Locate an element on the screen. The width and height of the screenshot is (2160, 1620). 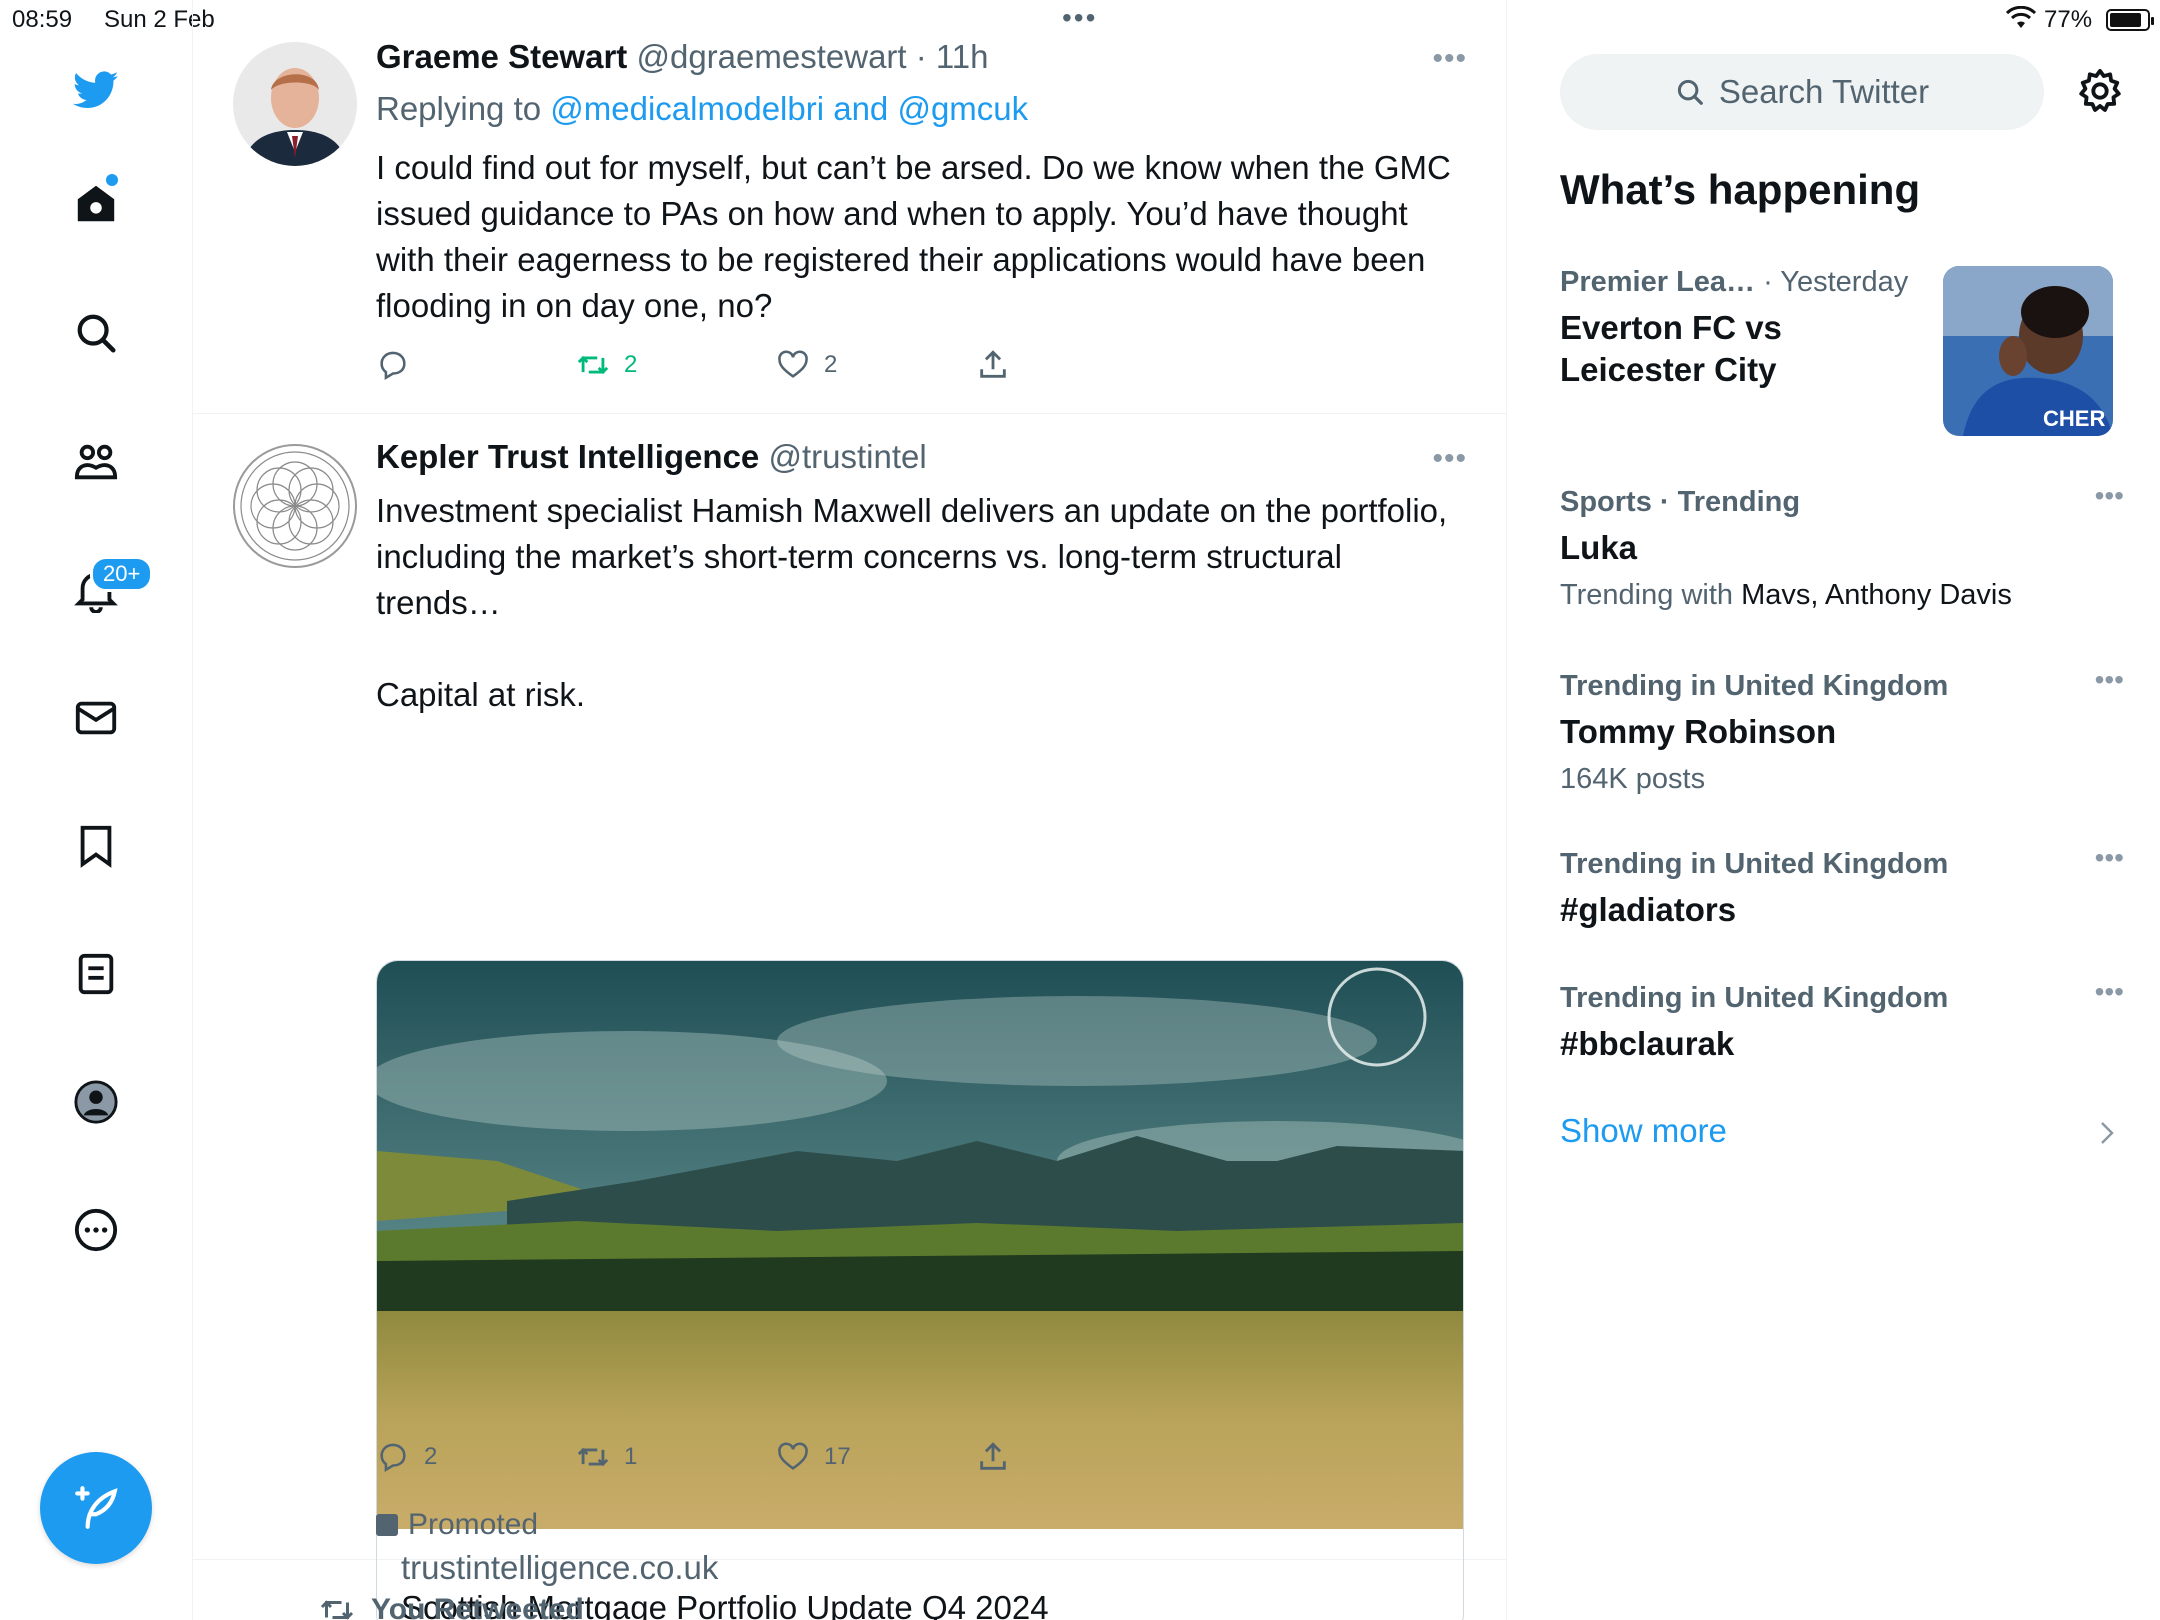
promoted-icon is located at coordinates (387, 1525).